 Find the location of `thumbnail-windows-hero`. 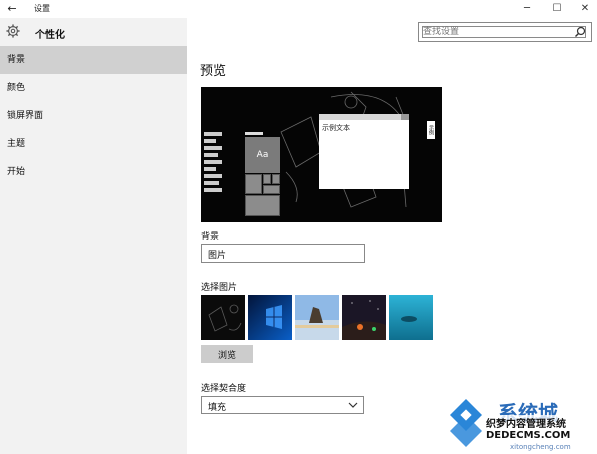

thumbnail-windows-hero is located at coordinates (270, 317).